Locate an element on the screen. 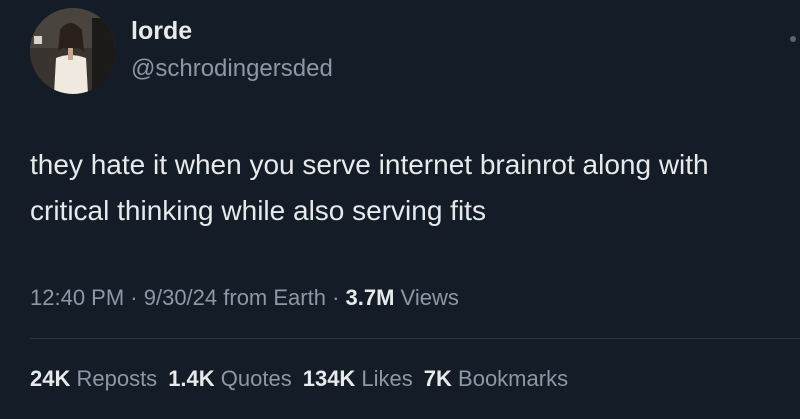  bookmarks-count: 7K is located at coordinates (437, 378).